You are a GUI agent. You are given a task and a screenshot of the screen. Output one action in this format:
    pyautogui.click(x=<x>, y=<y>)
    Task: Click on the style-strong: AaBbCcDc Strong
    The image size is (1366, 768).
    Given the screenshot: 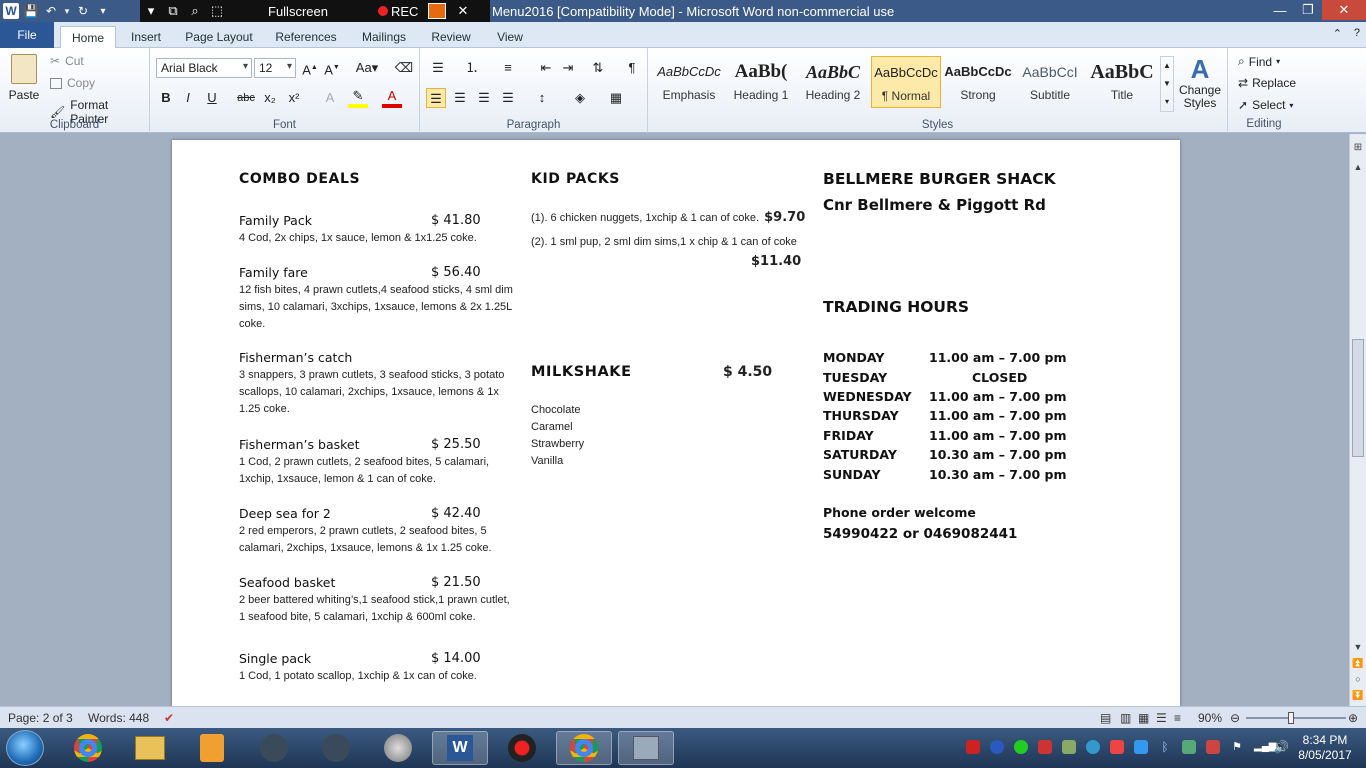 What is the action you would take?
    pyautogui.click(x=978, y=82)
    